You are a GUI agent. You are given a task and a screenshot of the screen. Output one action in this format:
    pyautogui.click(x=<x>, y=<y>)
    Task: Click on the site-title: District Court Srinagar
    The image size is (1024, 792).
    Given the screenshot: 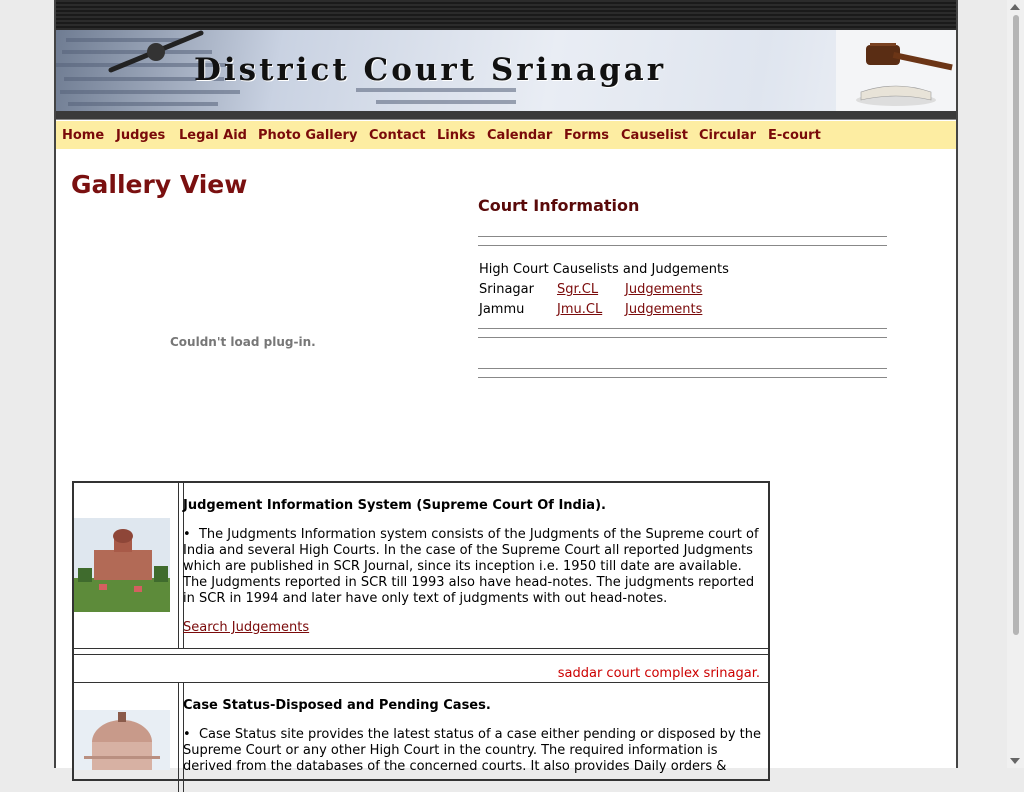 What is the action you would take?
    pyautogui.click(x=430, y=70)
    